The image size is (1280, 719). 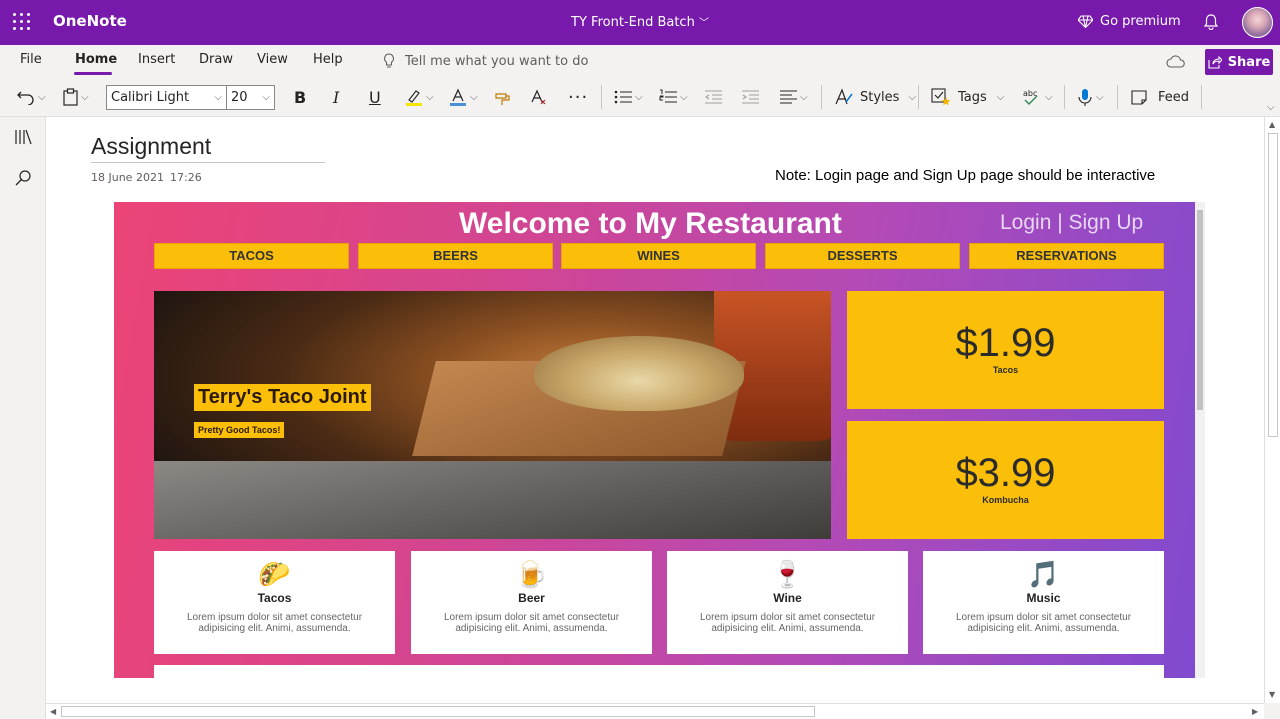 I want to click on sync-status-icon, so click(x=1176, y=63).